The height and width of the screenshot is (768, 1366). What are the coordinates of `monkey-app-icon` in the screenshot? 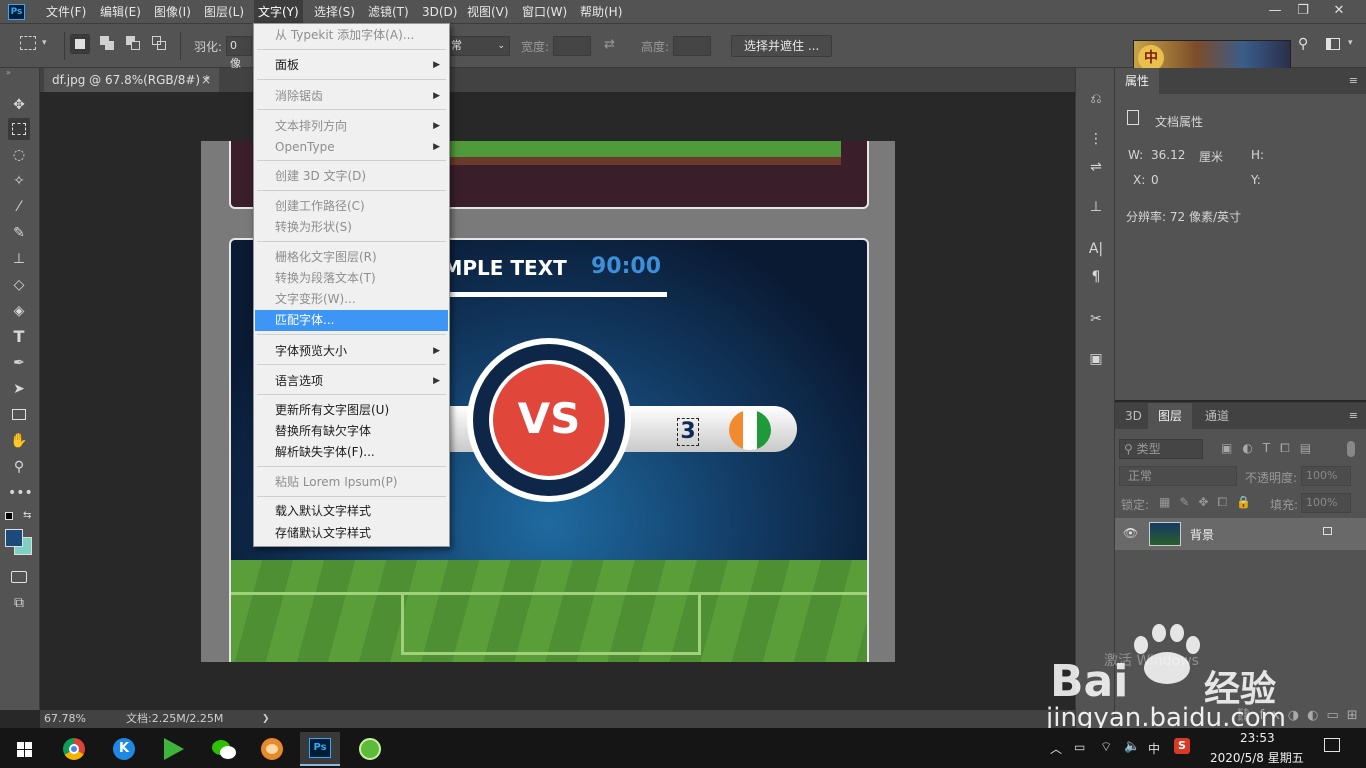 It's located at (272, 749).